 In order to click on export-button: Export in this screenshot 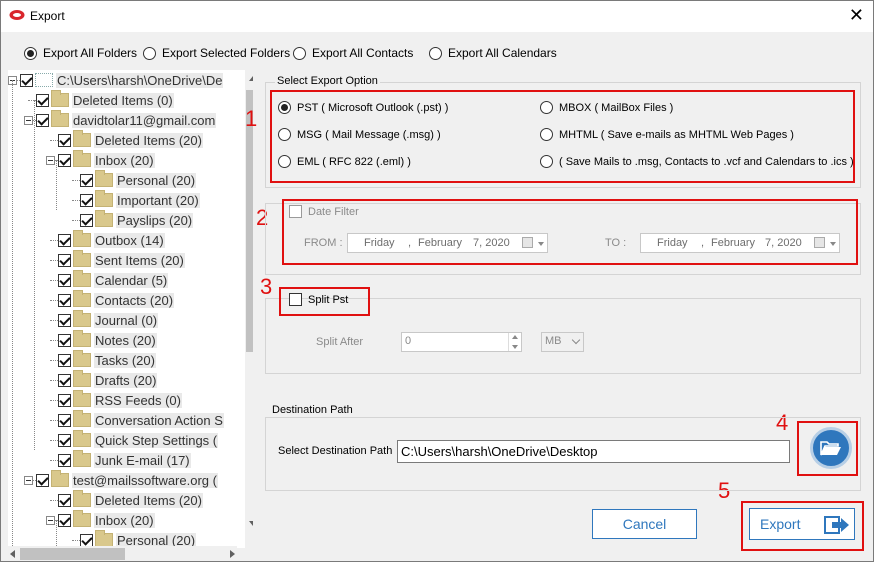, I will do `click(802, 524)`.